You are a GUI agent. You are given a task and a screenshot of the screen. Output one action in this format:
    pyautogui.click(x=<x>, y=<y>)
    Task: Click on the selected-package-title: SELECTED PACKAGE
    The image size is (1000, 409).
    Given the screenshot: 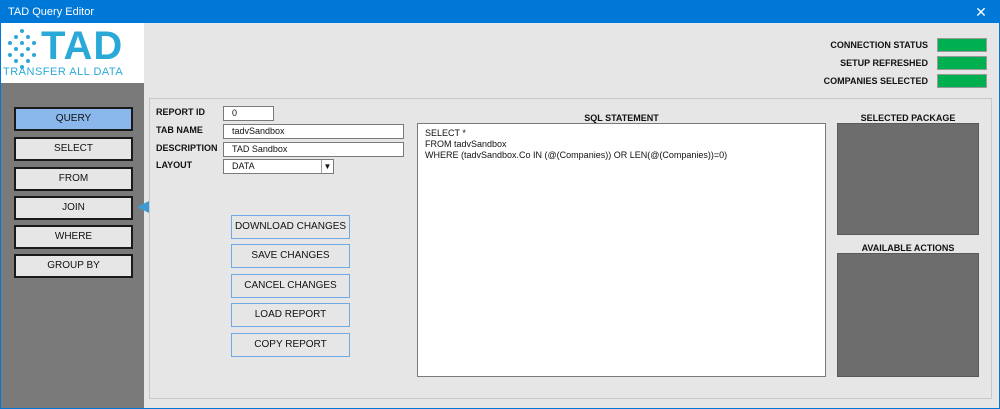 What is the action you would take?
    pyautogui.click(x=908, y=118)
    